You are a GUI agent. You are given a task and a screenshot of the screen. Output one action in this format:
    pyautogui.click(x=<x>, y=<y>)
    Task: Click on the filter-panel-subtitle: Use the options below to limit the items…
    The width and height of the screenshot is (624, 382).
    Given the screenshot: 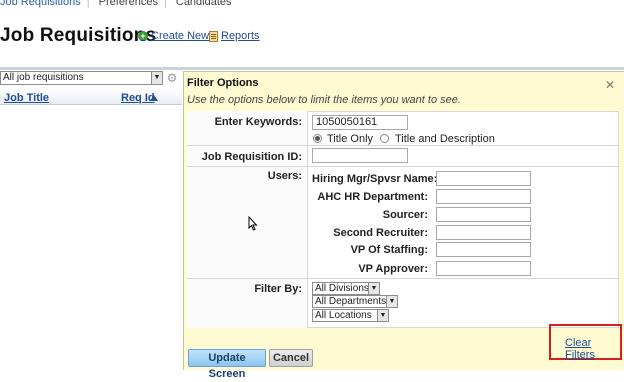 What is the action you would take?
    pyautogui.click(x=324, y=100)
    